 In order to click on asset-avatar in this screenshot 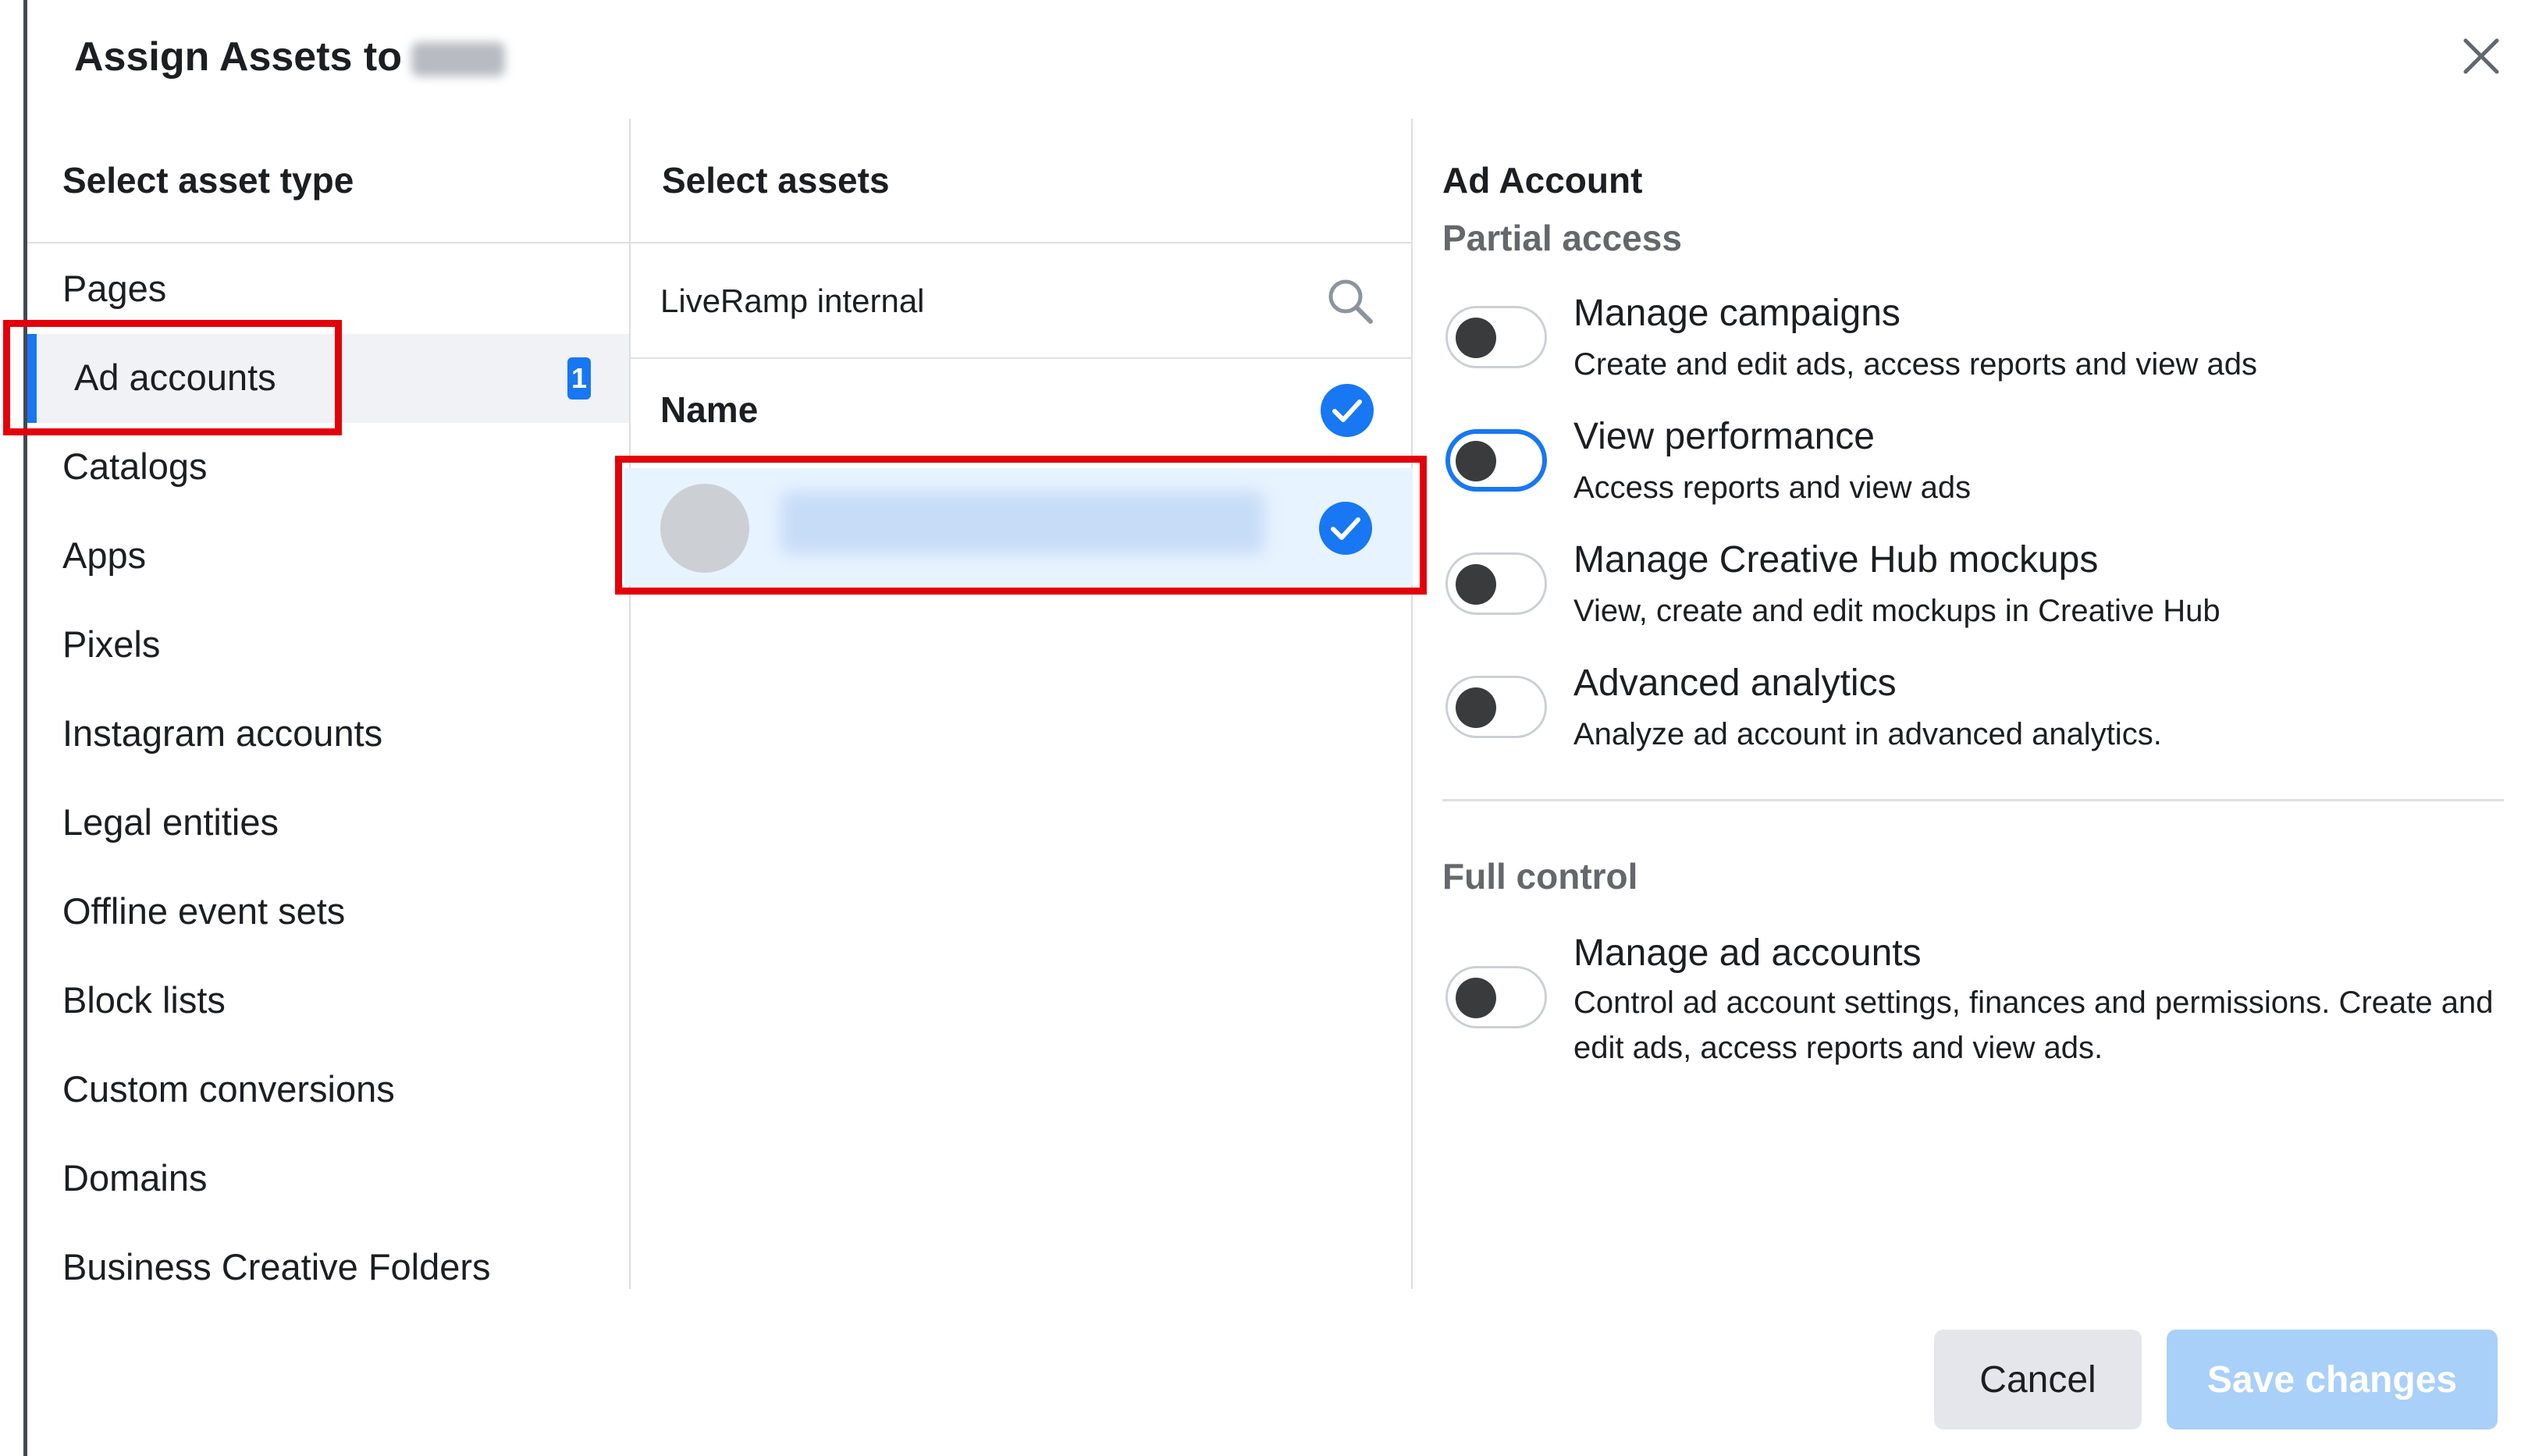, I will do `click(704, 529)`.